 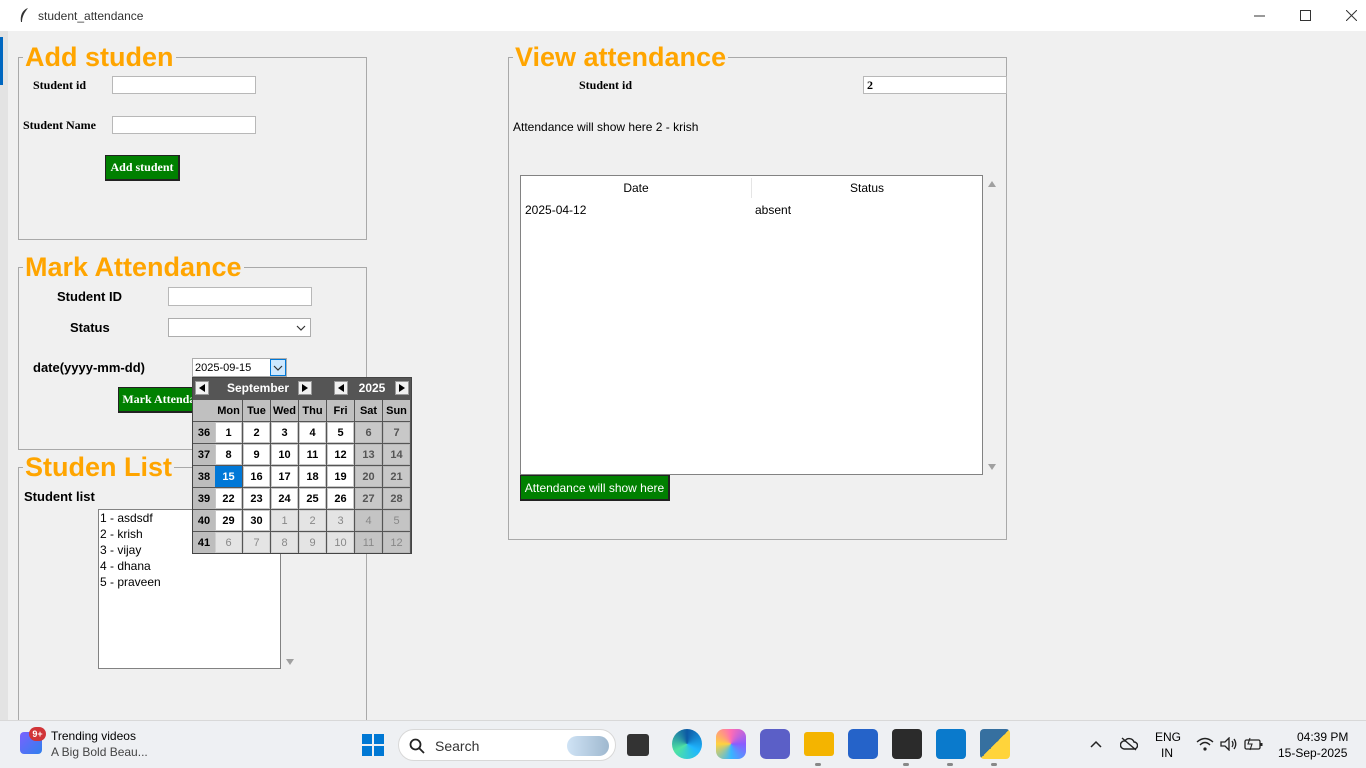 I want to click on prev-year-button, so click(x=341, y=388).